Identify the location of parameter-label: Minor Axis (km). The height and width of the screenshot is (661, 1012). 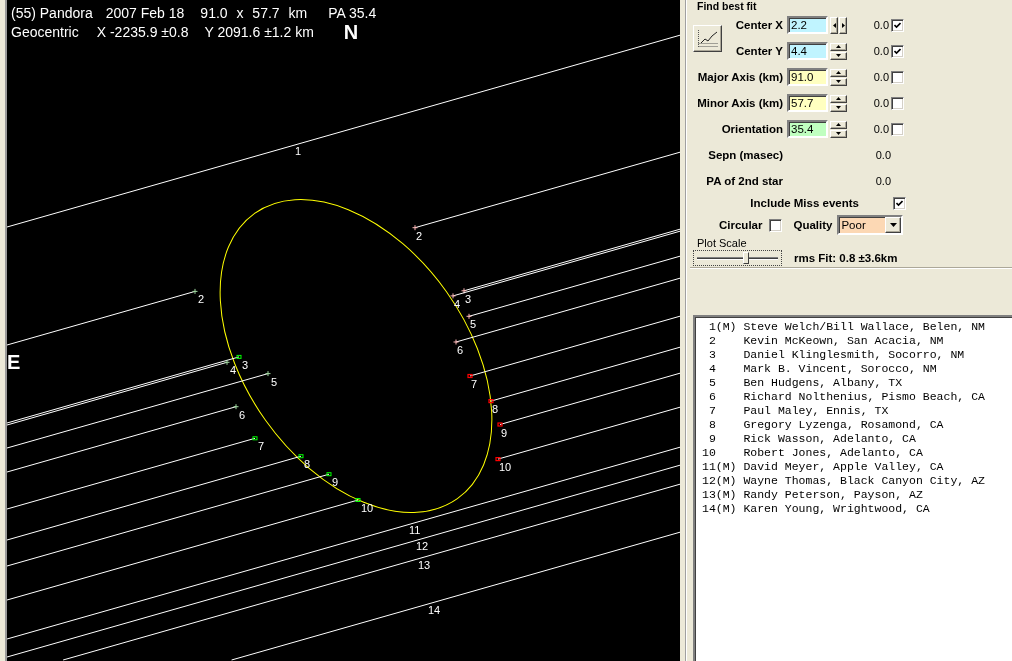
(740, 103).